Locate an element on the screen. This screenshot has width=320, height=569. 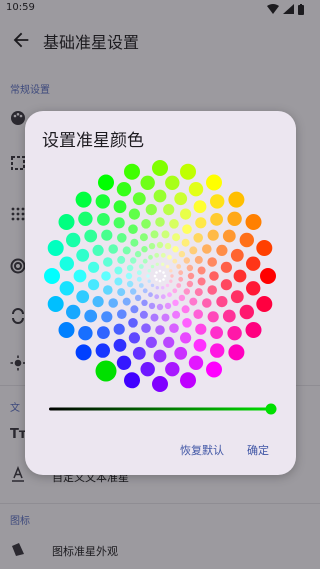
selected-color-dot is located at coordinates (106, 371).